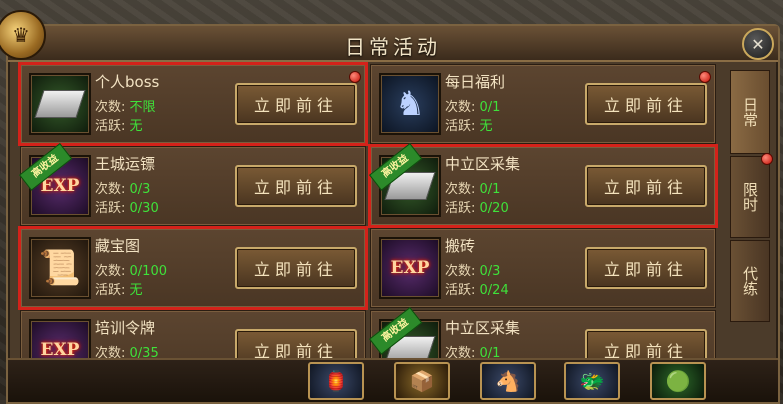 The width and height of the screenshot is (783, 404). What do you see at coordinates (60, 268) in the screenshot?
I see `treasure-map-icon: 📜` at bounding box center [60, 268].